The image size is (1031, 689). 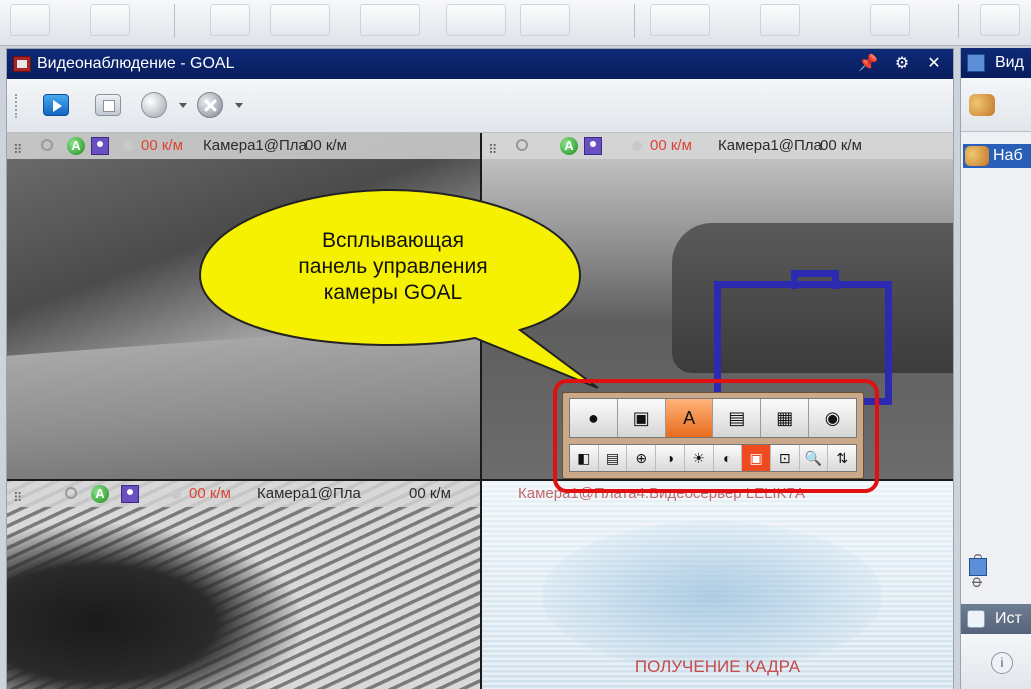 I want to click on right-panel-title: Вид, so click(x=996, y=63).